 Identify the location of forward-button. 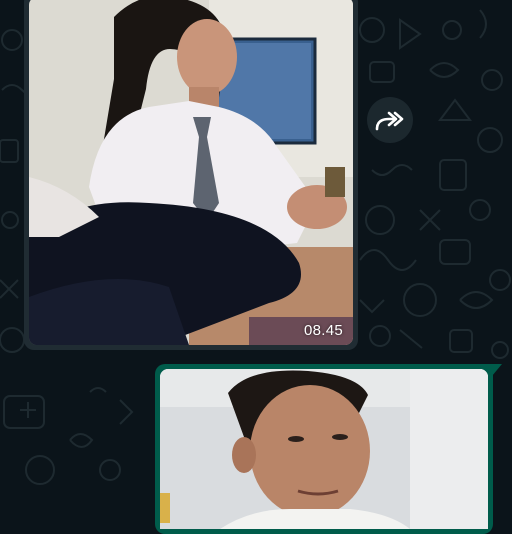
(390, 120).